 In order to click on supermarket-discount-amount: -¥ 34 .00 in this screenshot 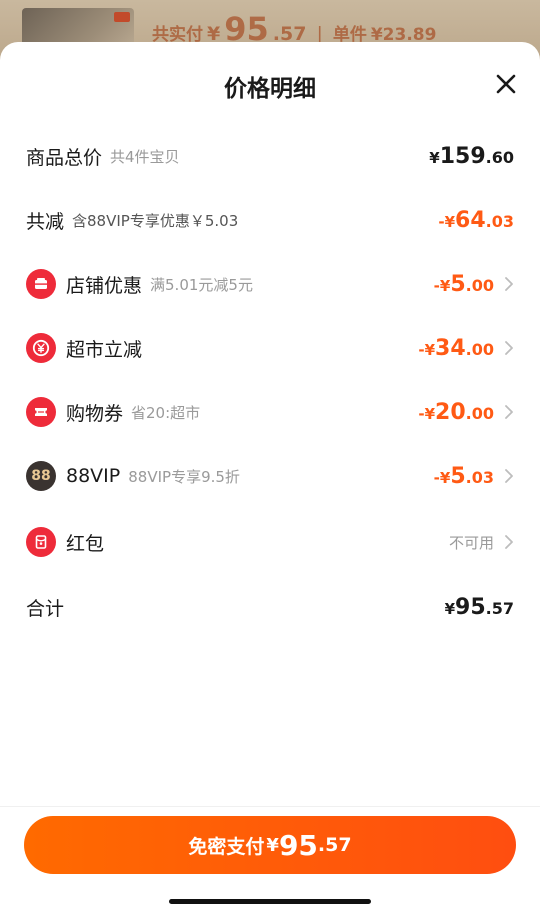, I will do `click(456, 348)`.